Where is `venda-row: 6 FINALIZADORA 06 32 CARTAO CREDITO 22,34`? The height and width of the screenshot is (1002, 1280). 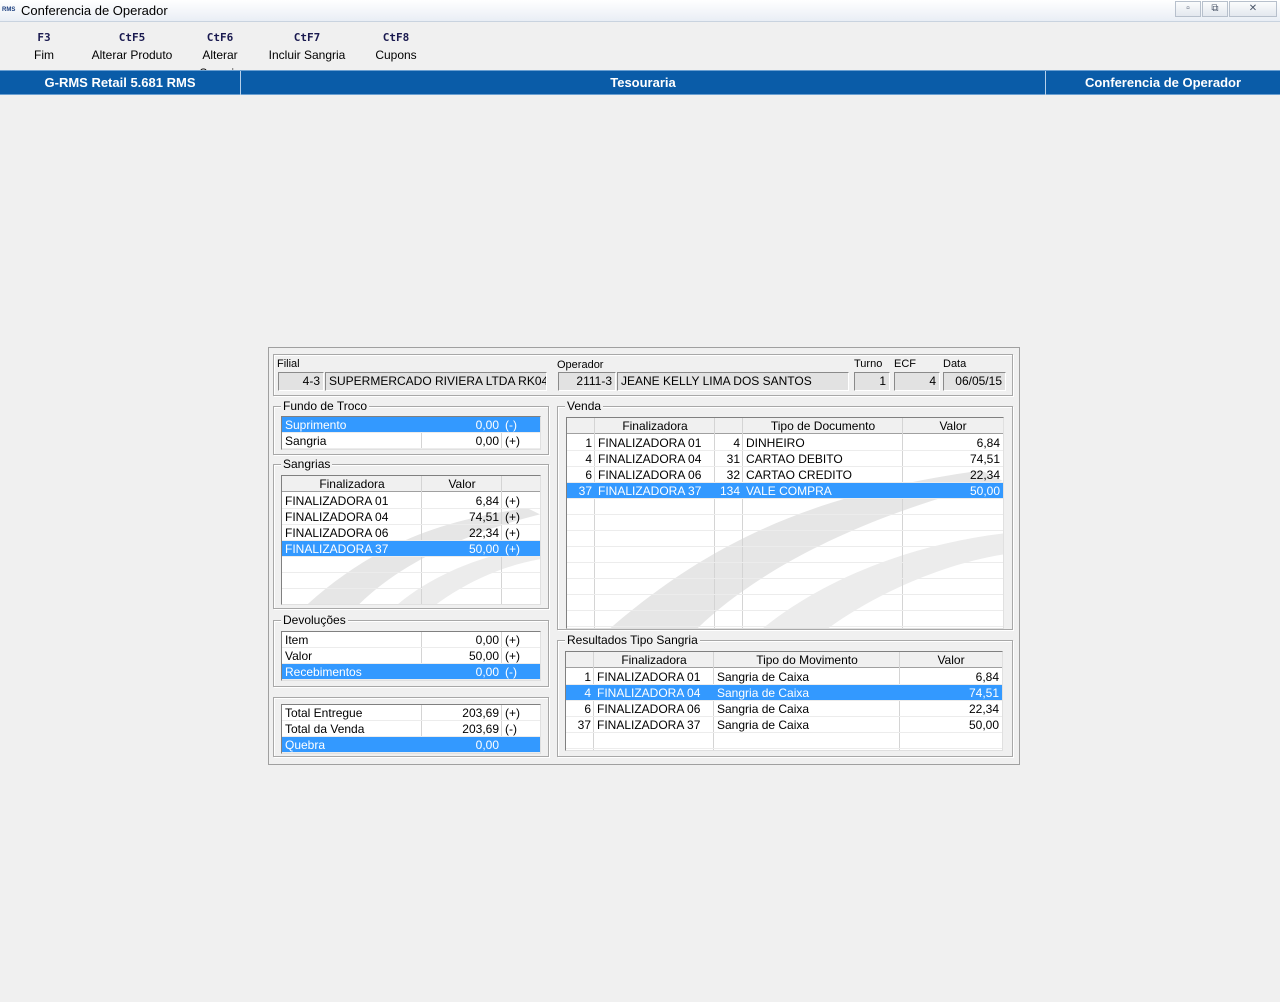
venda-row: 6 FINALIZADORA 06 32 CARTAO CREDITO 22,34 is located at coordinates (785, 475).